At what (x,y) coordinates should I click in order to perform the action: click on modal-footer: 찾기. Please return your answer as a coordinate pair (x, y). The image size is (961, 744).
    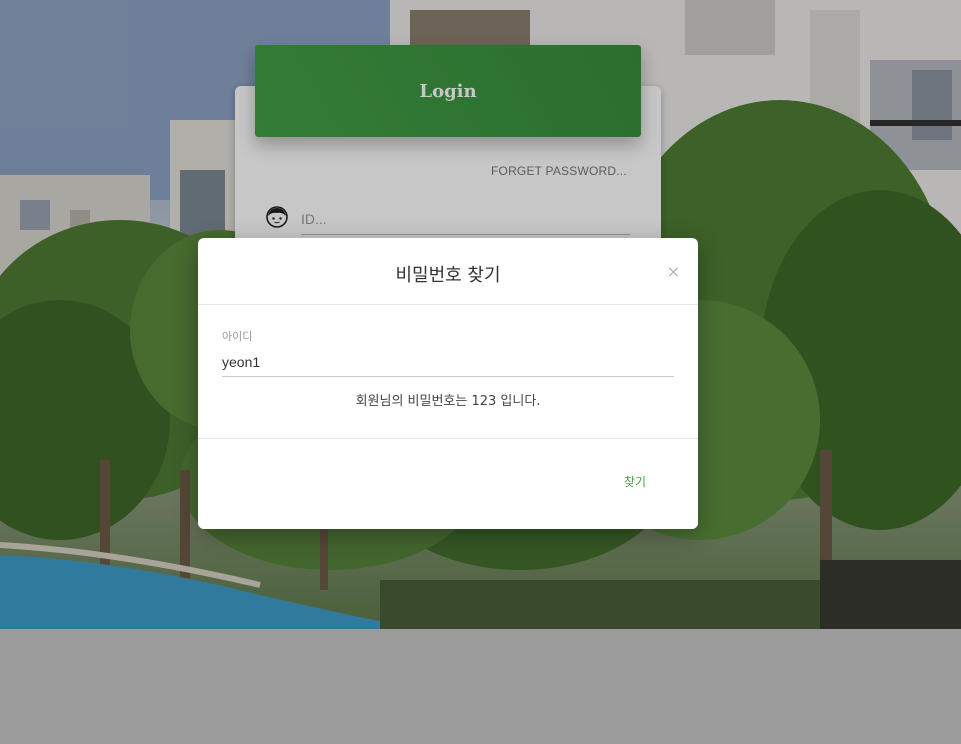
    Looking at the image, I should click on (448, 484).